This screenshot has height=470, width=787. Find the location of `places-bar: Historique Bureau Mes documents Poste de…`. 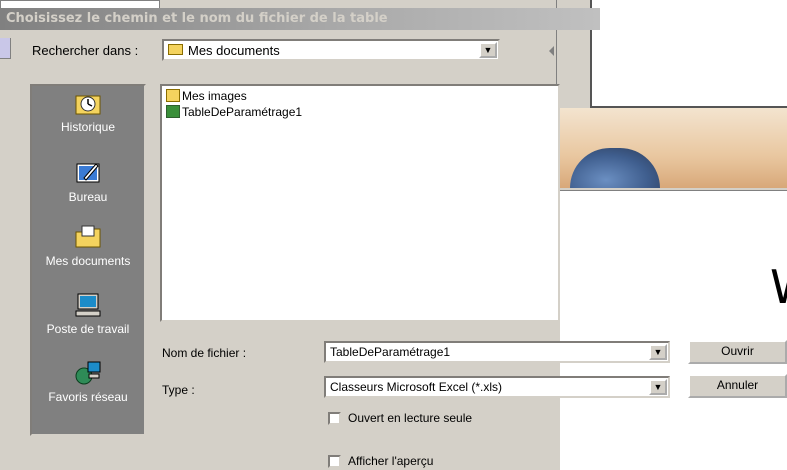

places-bar: Historique Bureau Mes documents Poste de… is located at coordinates (88, 260).